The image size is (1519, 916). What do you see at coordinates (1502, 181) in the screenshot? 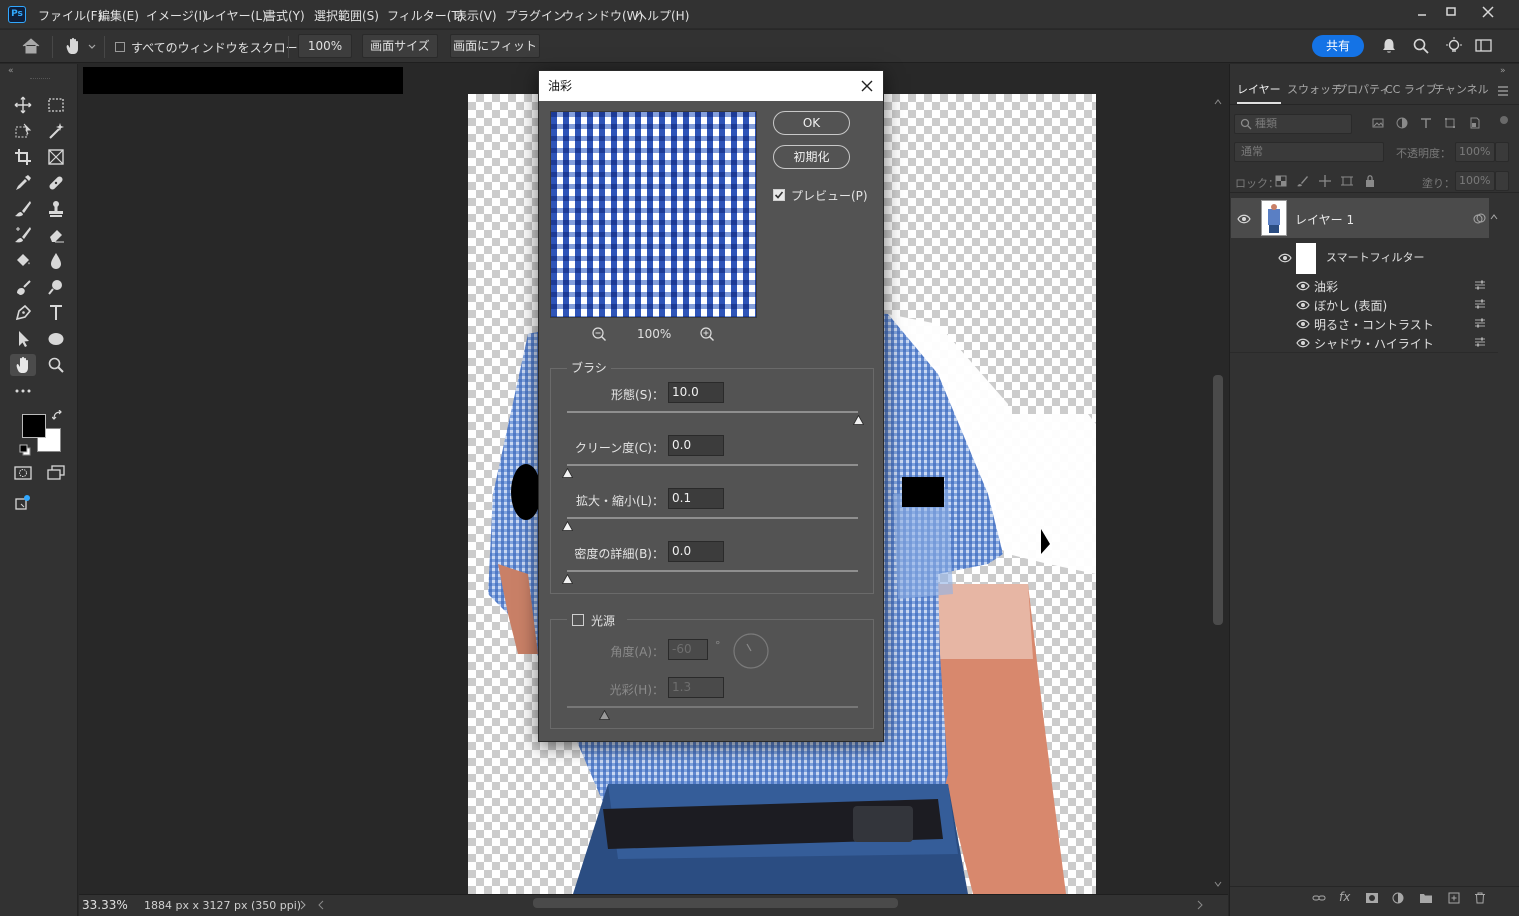
I see `fill-dropdown` at bounding box center [1502, 181].